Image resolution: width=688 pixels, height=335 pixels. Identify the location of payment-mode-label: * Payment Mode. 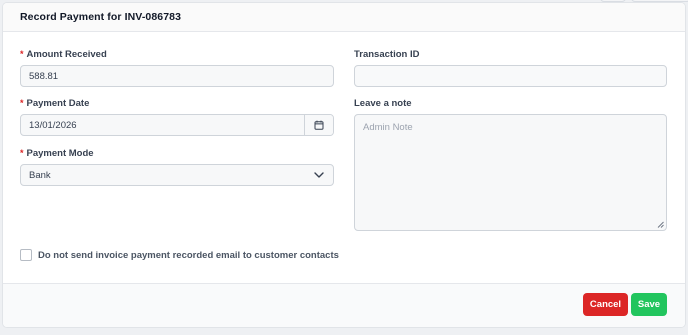
(57, 153).